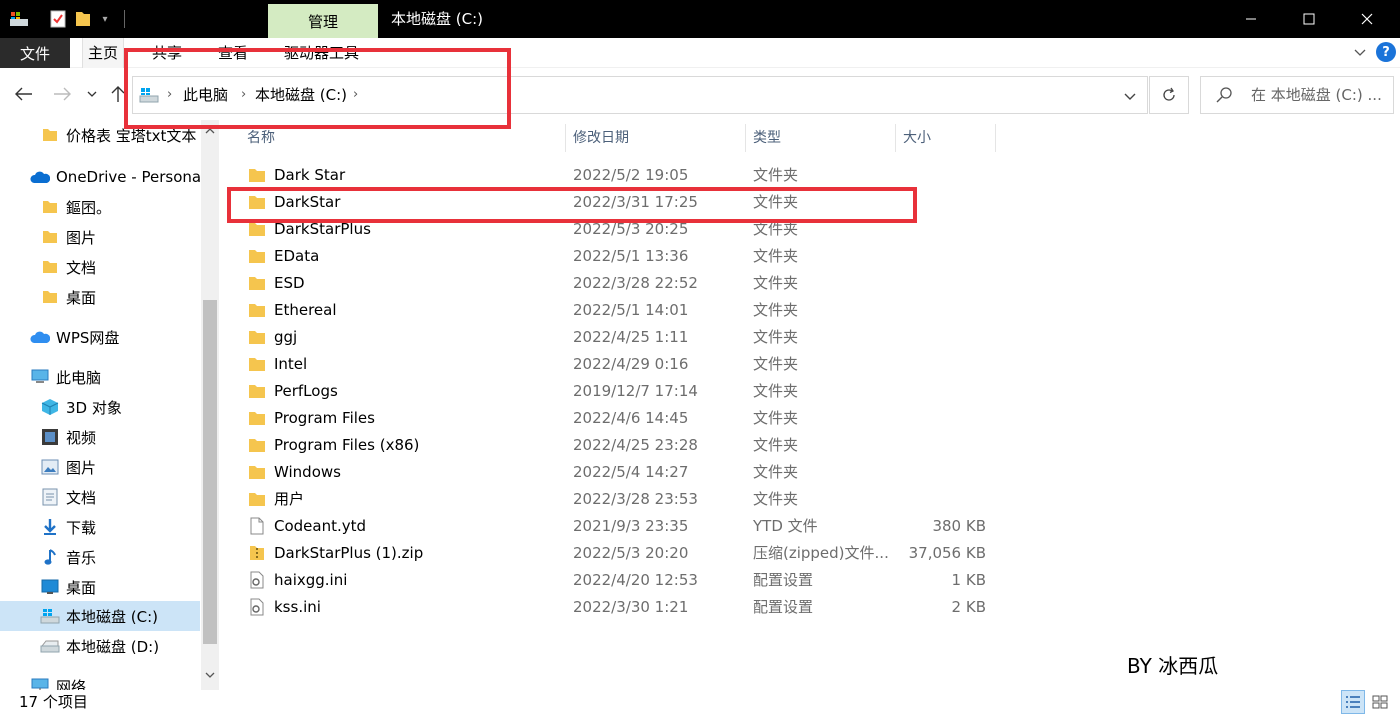  Describe the element at coordinates (92, 94) in the screenshot. I see `recent-locations-button` at that location.